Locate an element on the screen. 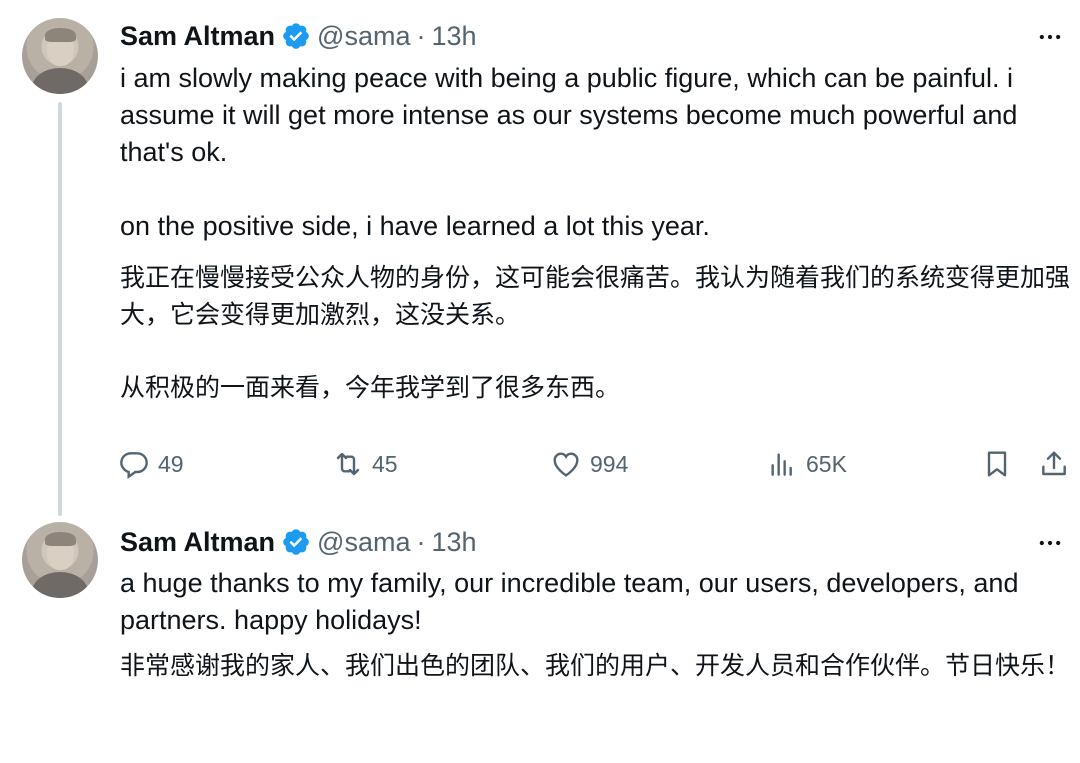 The height and width of the screenshot is (763, 1080). reply-button: 49 is located at coordinates (151, 464).